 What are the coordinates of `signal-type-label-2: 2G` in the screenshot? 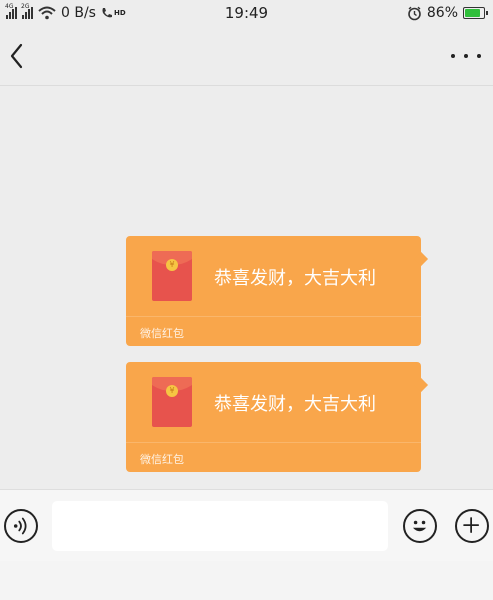 It's located at (25, 6).